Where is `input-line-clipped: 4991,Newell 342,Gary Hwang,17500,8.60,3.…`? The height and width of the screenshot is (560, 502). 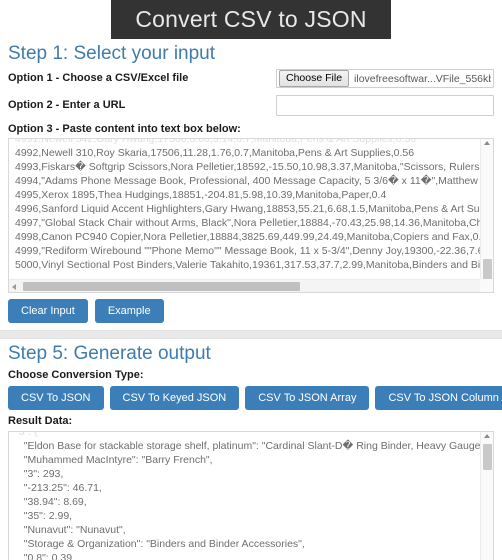
input-line-clipped: 4991,Newell 342,Gary Hwang,17500,8.60,3.… is located at coordinates (216, 142).